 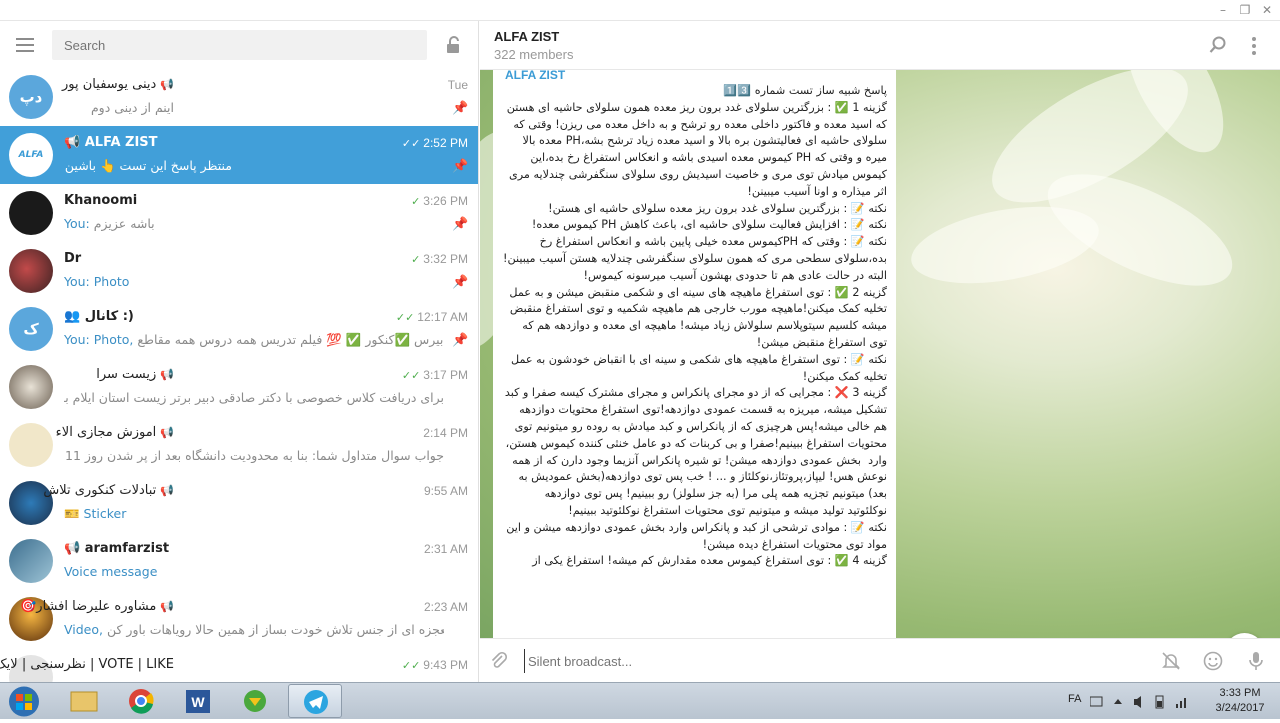 I want to click on chat-name: 📢زیست سرا, so click(x=135, y=374).